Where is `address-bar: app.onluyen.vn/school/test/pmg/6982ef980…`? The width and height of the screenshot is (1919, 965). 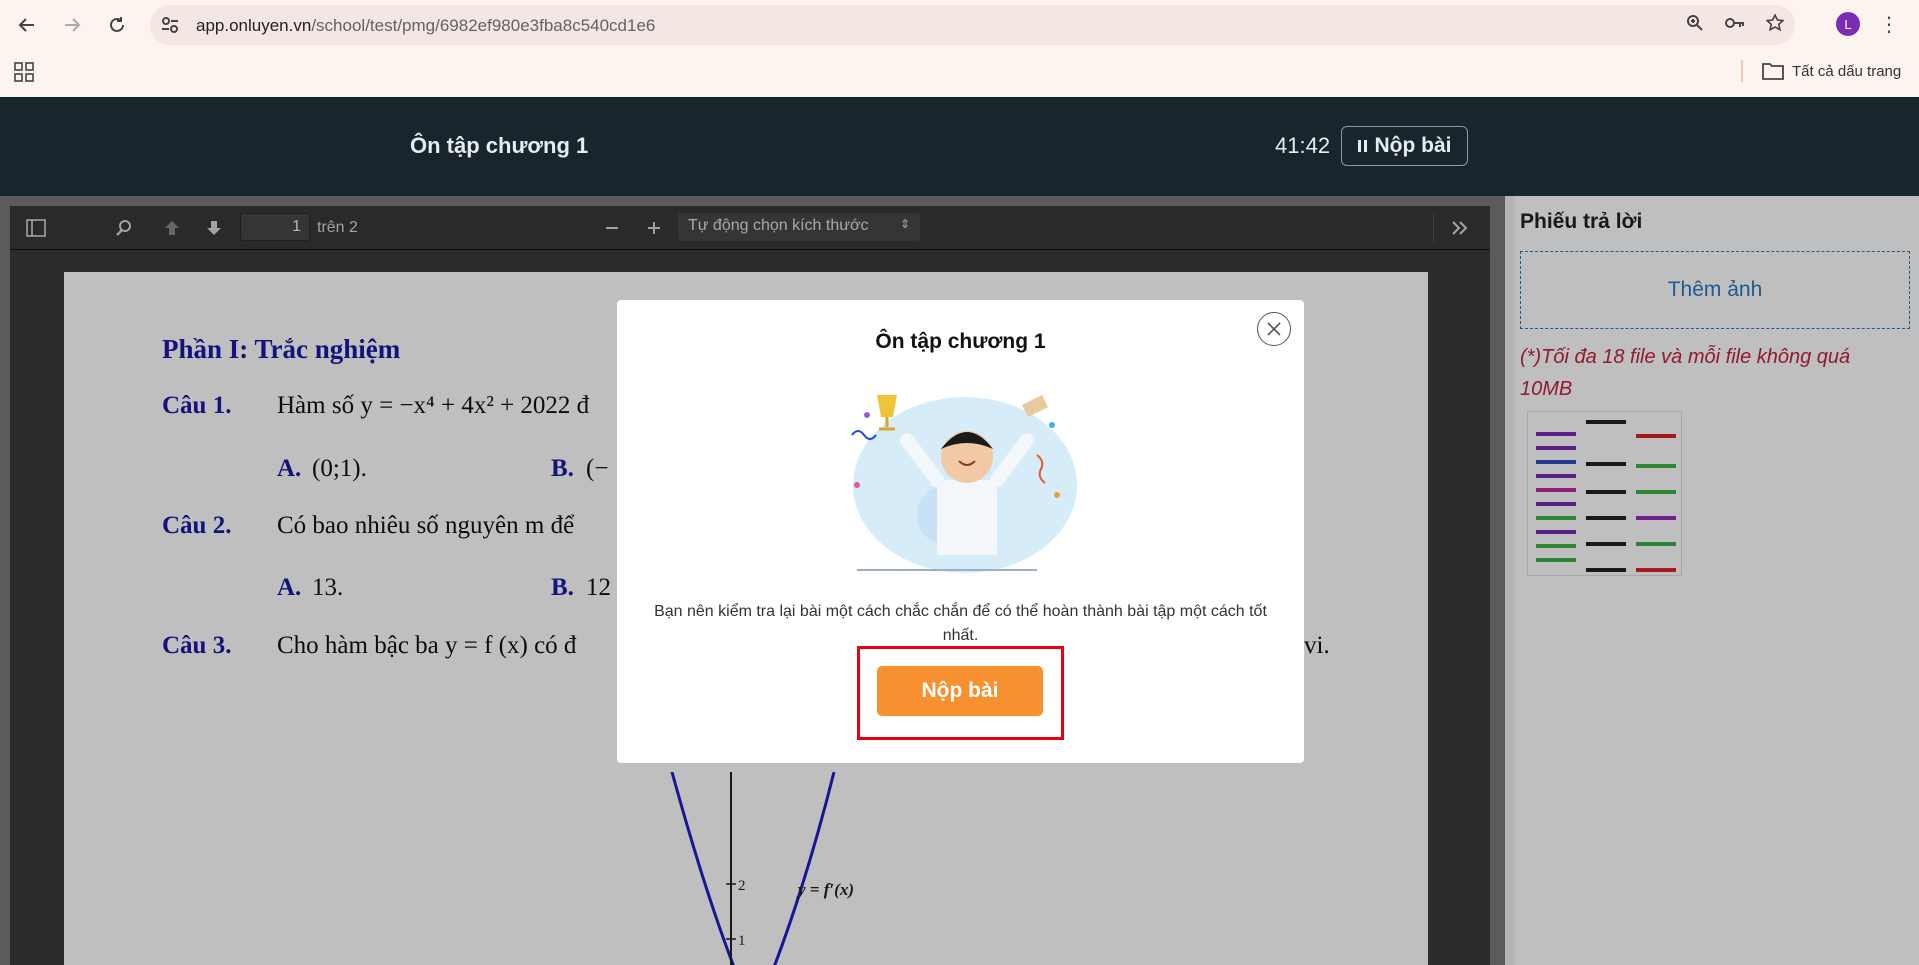
address-bar: app.onluyen.vn/school/test/pmg/6982ef980… is located at coordinates (972, 25).